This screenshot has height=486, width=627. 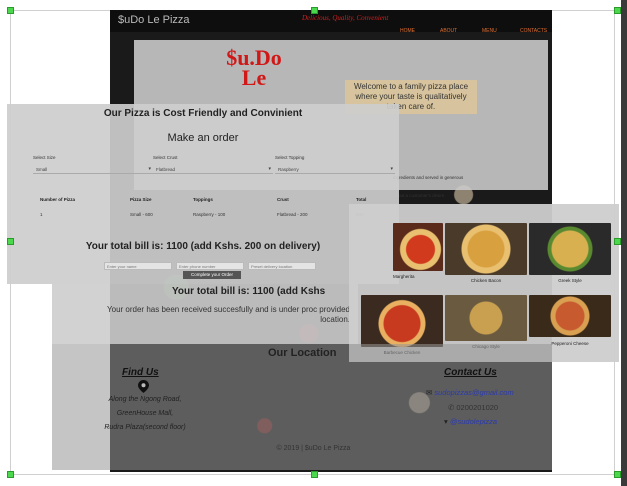 What do you see at coordinates (213, 169) in the screenshot?
I see `crust-select: Flatbread ▾` at bounding box center [213, 169].